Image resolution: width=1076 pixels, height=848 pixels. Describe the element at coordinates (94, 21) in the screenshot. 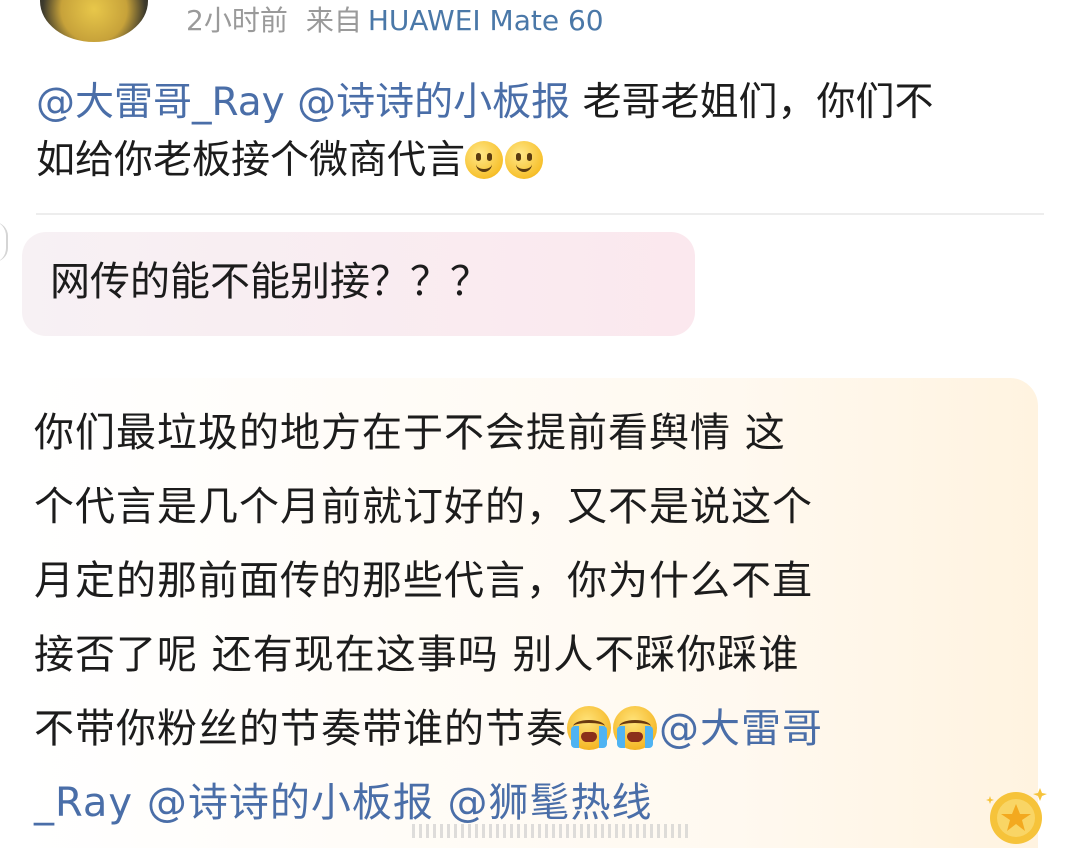

I see `avatar` at that location.